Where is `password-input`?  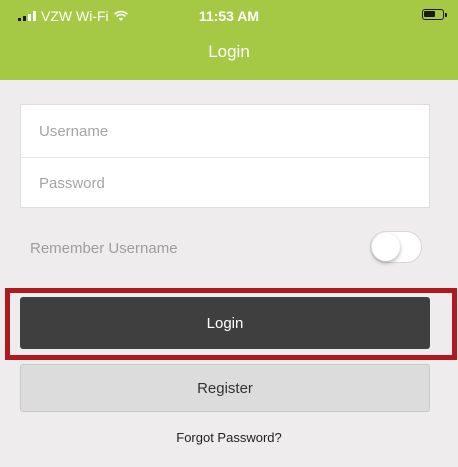 password-input is located at coordinates (225, 183).